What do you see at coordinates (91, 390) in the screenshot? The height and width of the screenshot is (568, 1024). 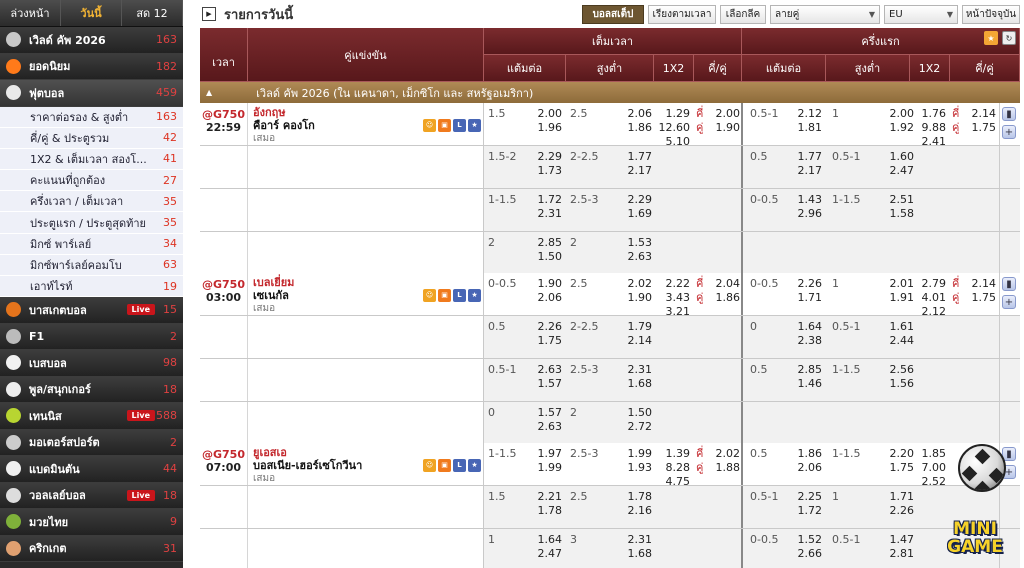 I see `sidebar-item: พูล/สนุกเกอร์ 18` at bounding box center [91, 390].